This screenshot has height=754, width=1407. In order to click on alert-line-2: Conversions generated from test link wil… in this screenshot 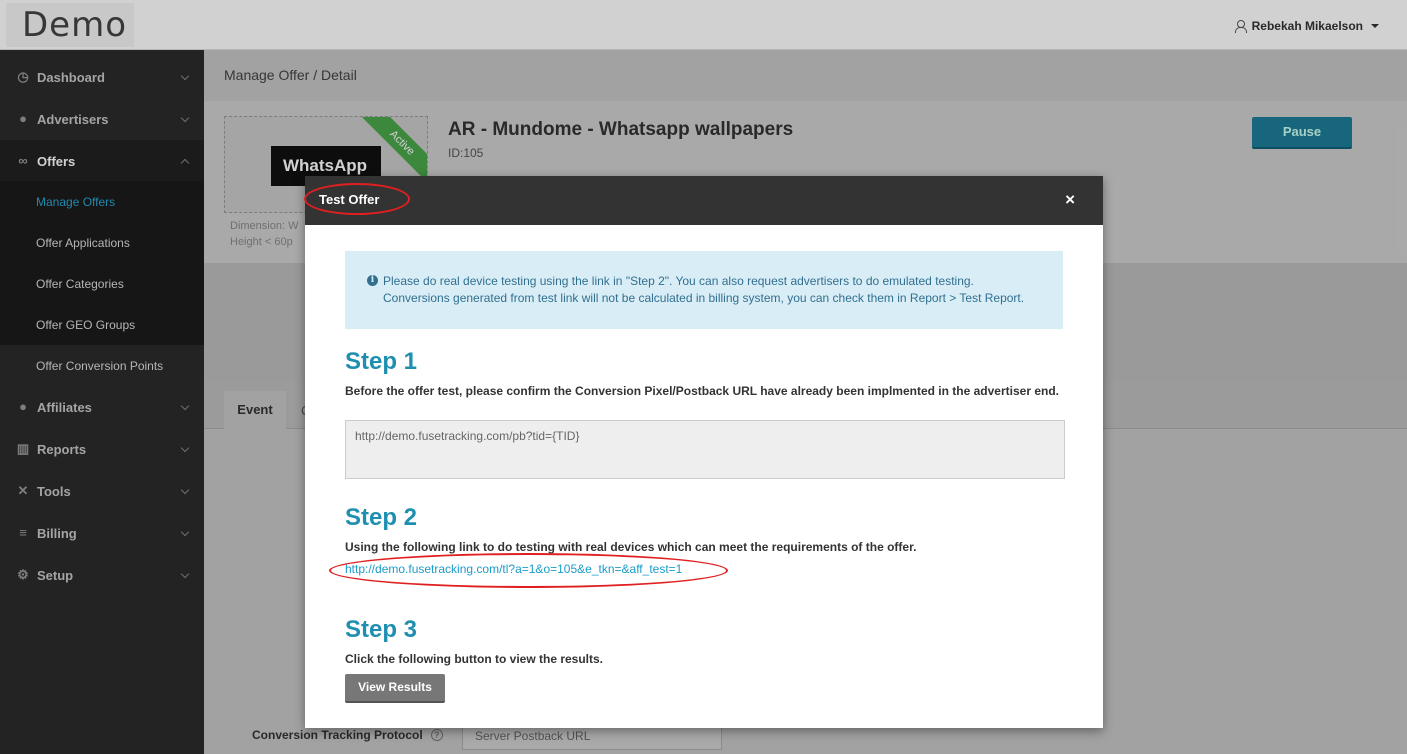, I will do `click(704, 298)`.